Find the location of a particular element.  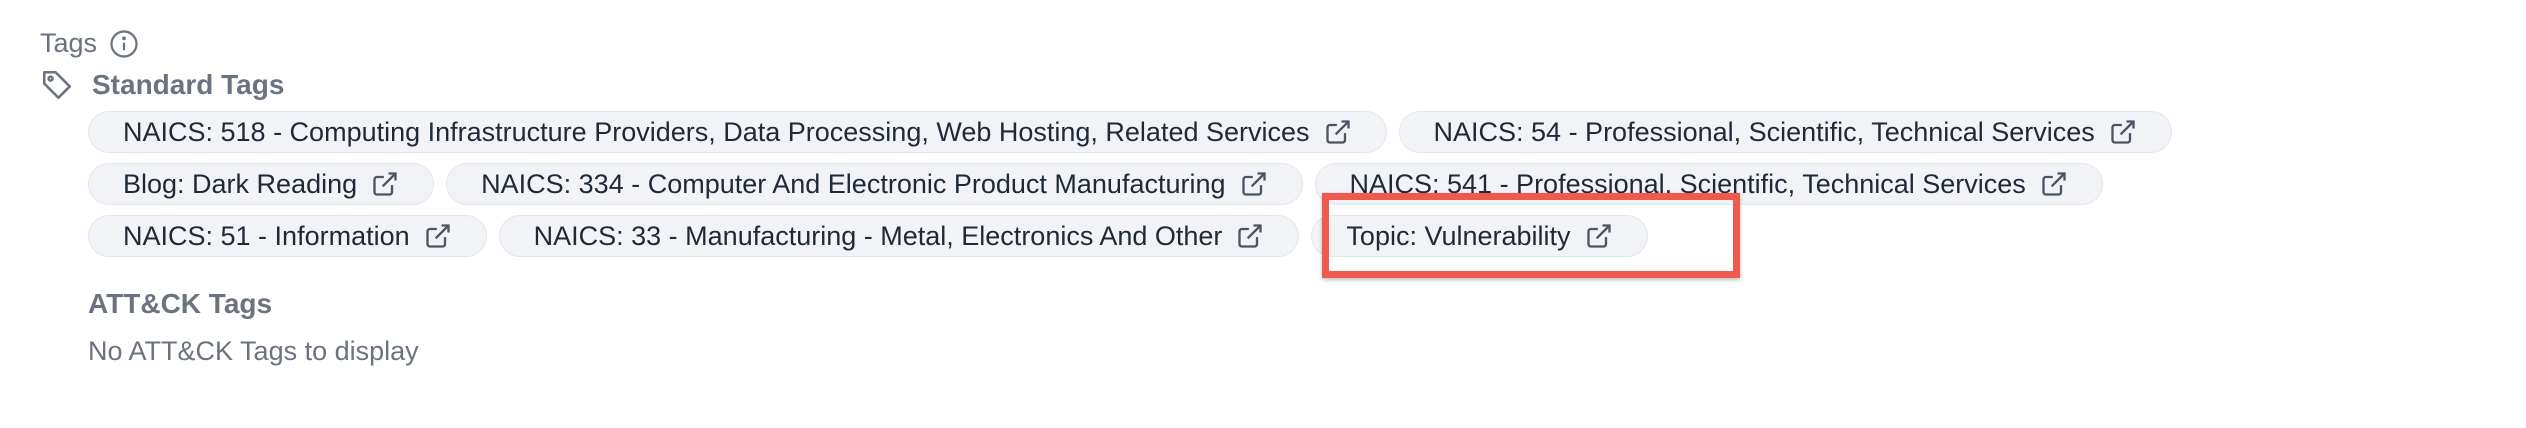

tag-chip-topic-vulnerability: Topic: Vulnerability is located at coordinates (1479, 236).